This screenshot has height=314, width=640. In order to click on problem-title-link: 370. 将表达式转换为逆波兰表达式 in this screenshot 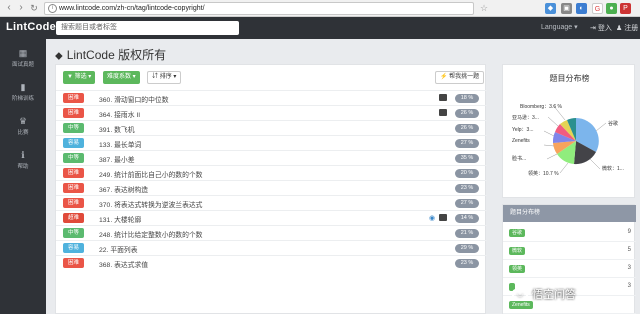, I will do `click(150, 204)`.